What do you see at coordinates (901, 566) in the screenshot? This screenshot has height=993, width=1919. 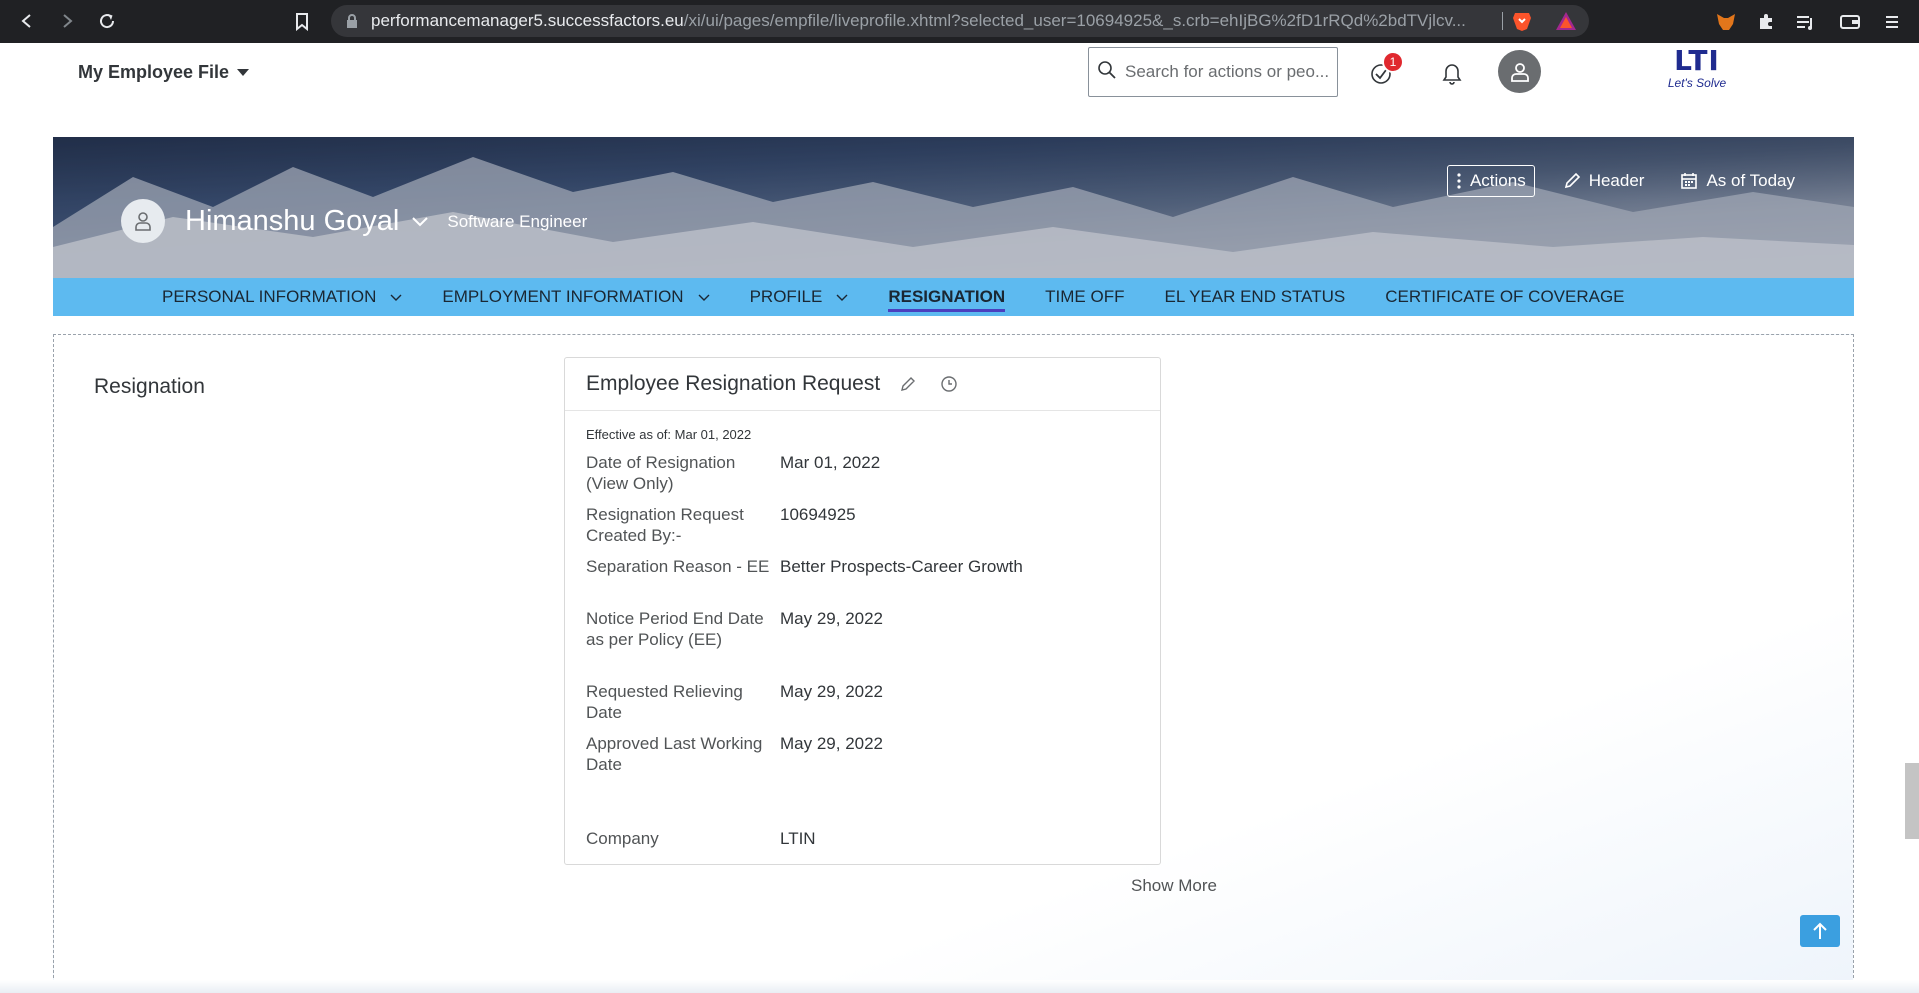 I see `field-value: Better Prospects-Career Growth` at bounding box center [901, 566].